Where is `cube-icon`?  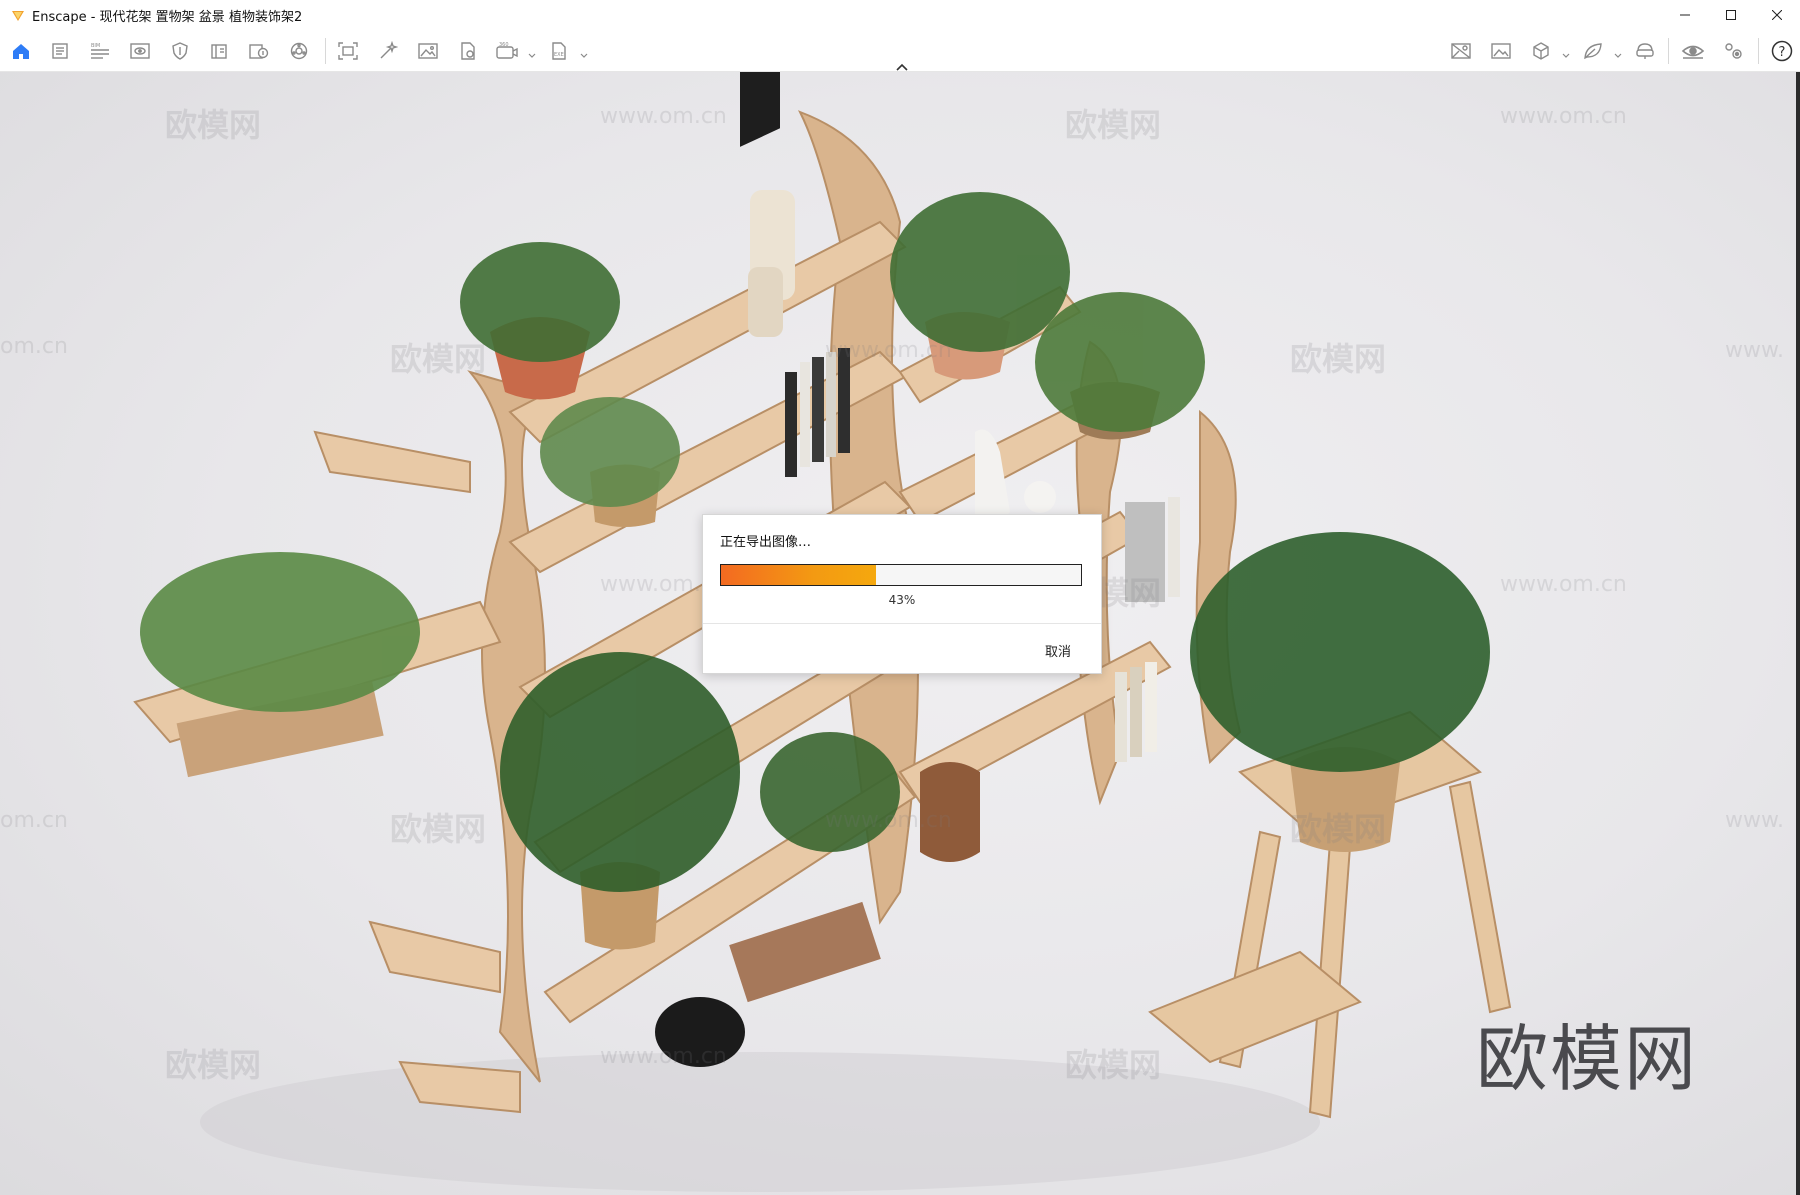
cube-icon is located at coordinates (1541, 51).